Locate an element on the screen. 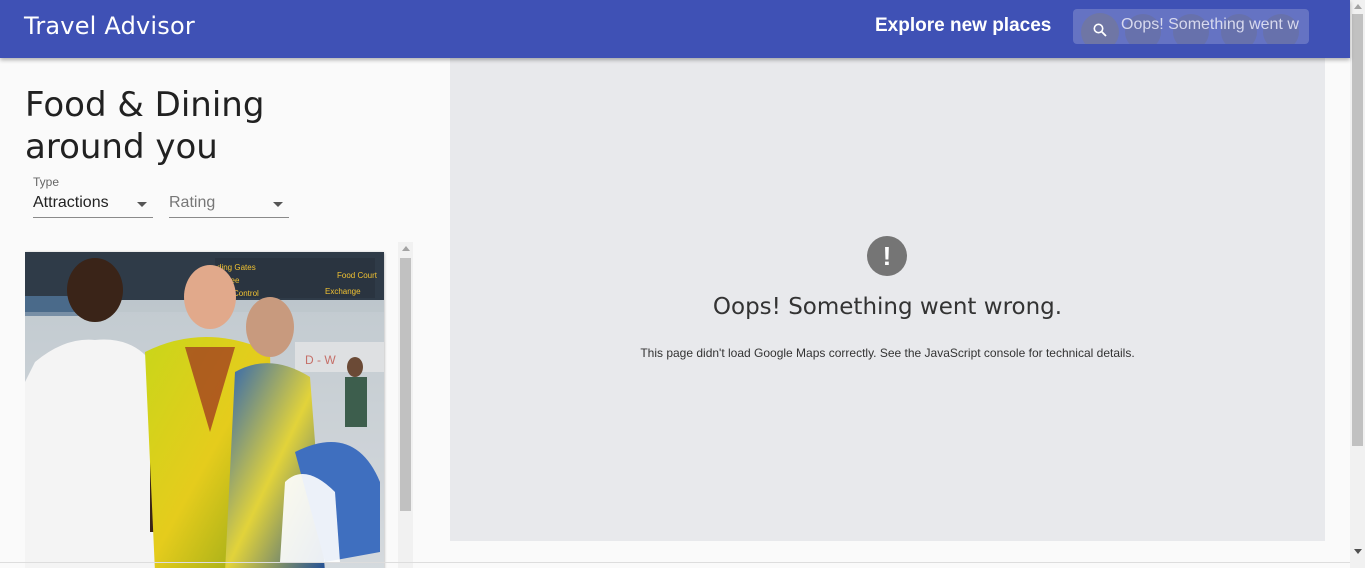  map-error-title: Oops! Something went wrong. is located at coordinates (887, 307).